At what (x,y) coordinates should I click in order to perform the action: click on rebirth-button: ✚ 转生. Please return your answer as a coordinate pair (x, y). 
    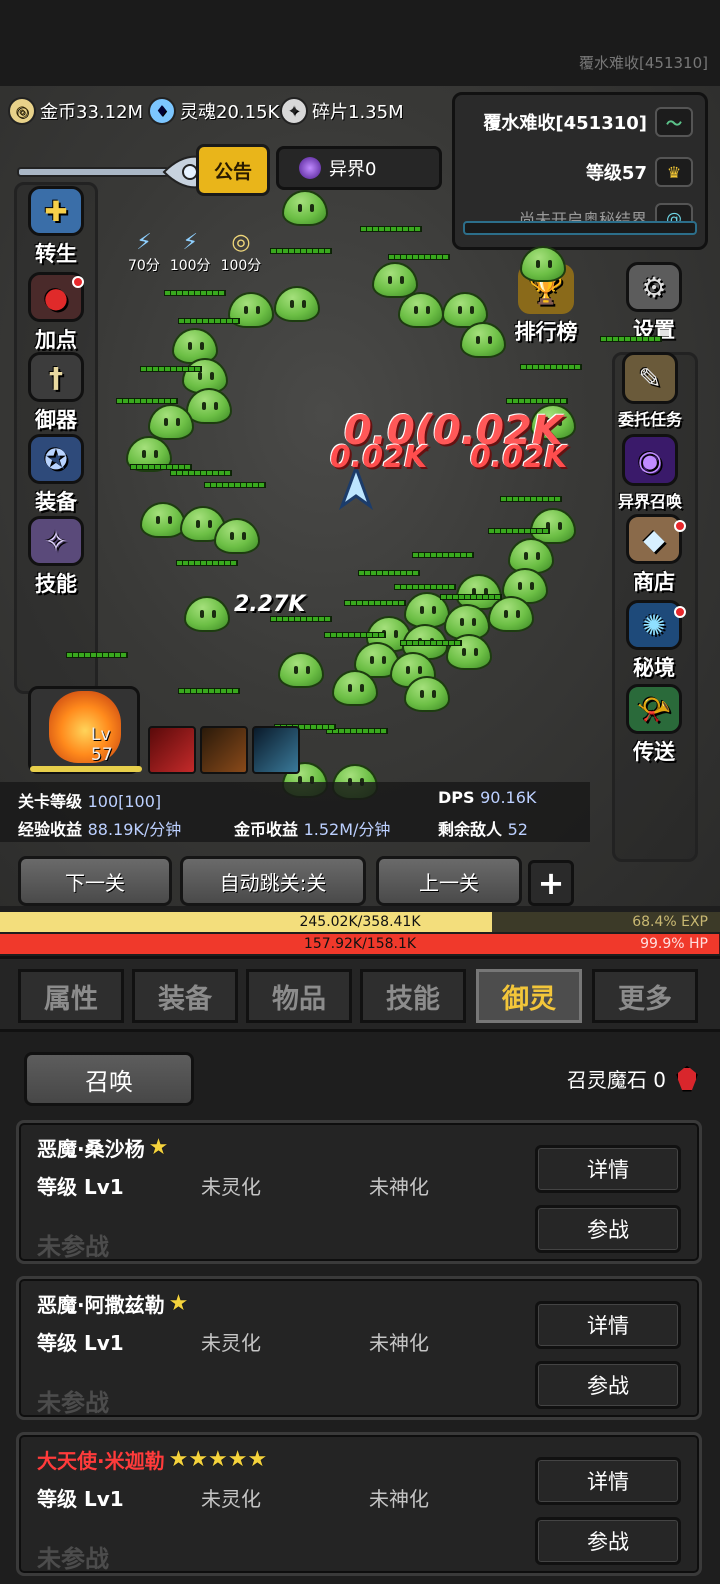
    Looking at the image, I should click on (56, 228).